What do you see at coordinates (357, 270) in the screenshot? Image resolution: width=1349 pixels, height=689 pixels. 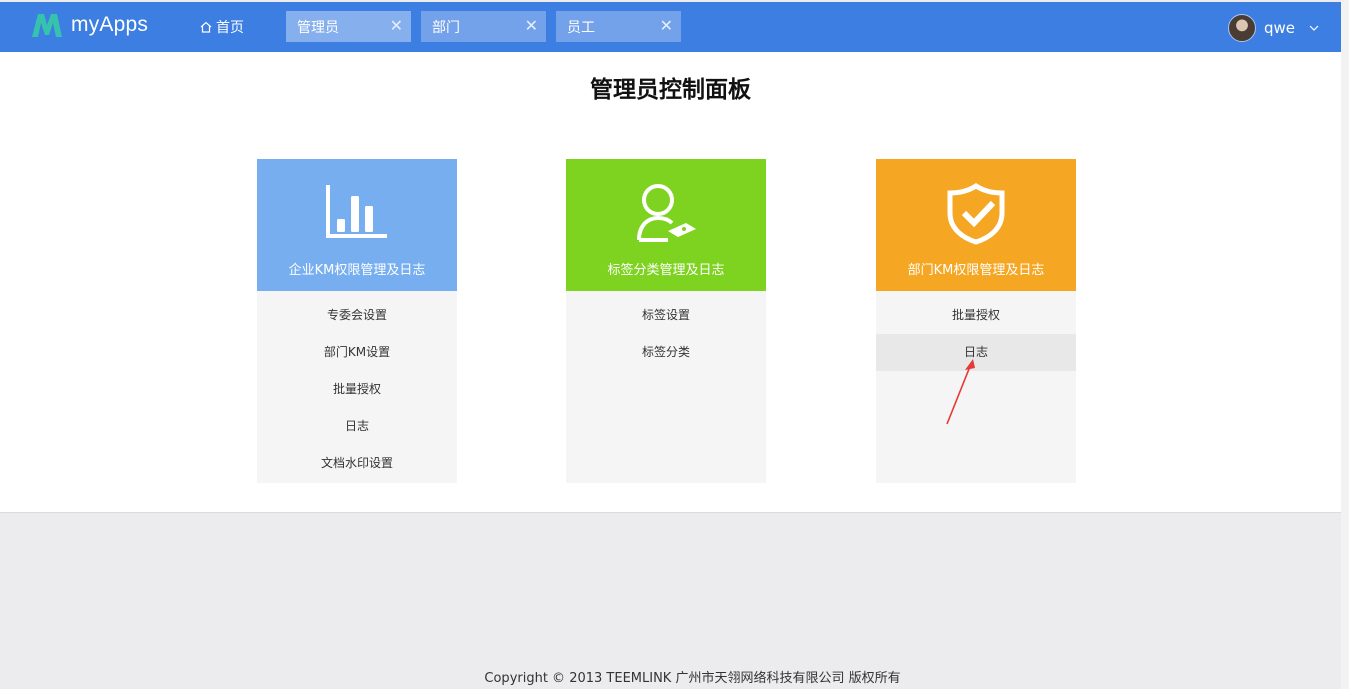 I see `card-title: 企业KM权限管理及日志` at bounding box center [357, 270].